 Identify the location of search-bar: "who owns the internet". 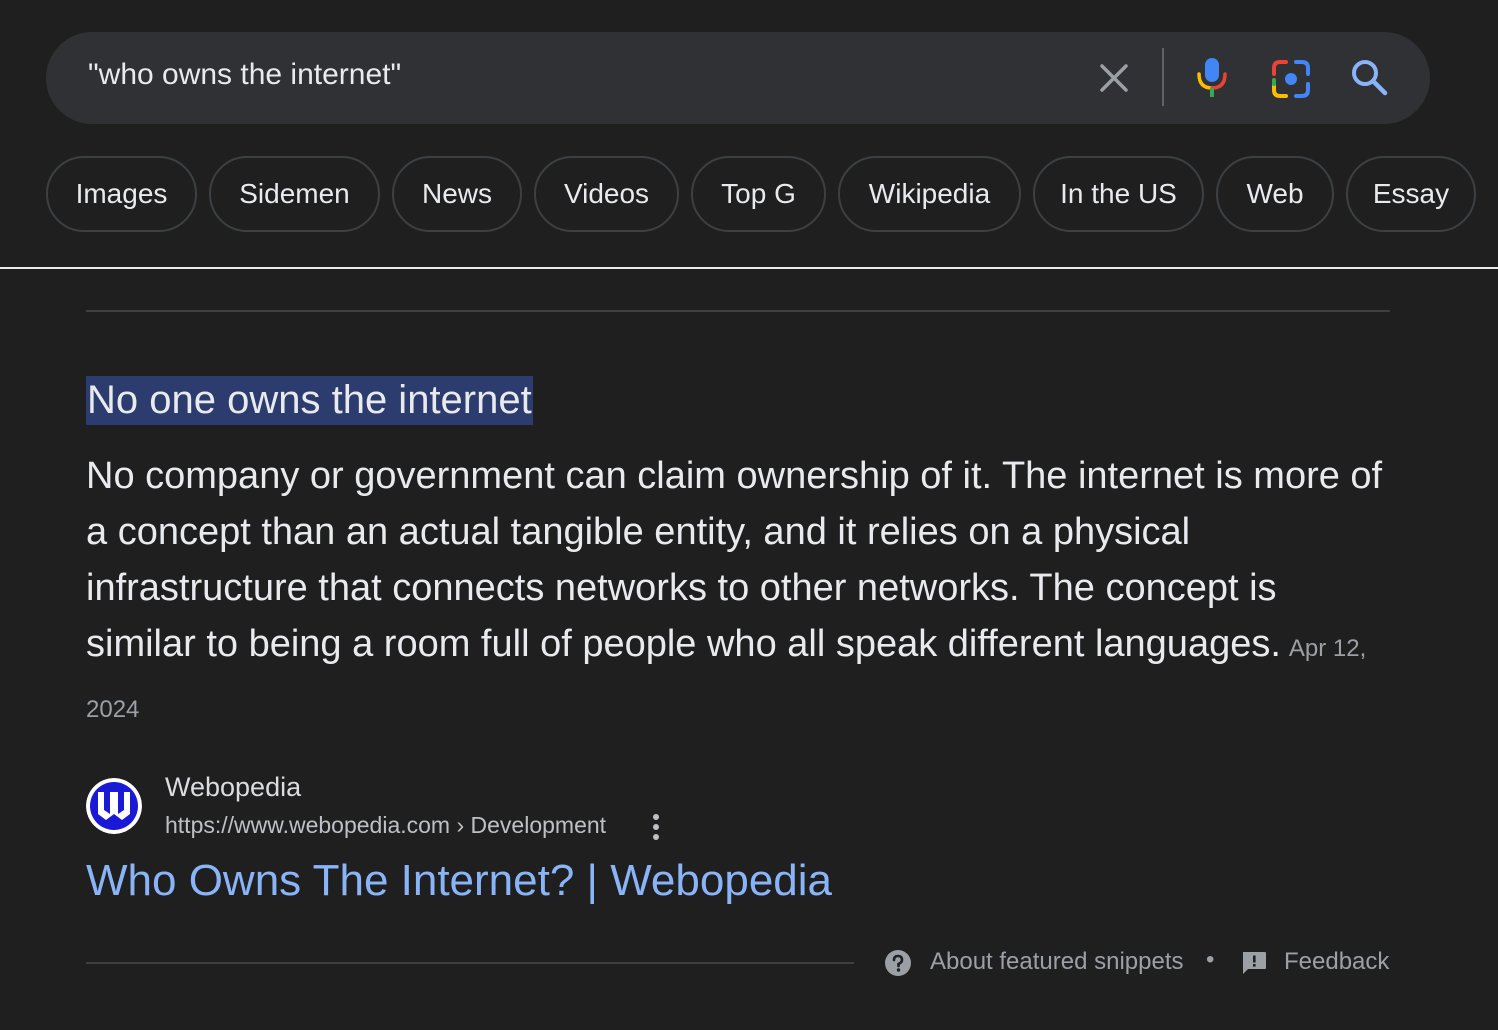
(738, 78).